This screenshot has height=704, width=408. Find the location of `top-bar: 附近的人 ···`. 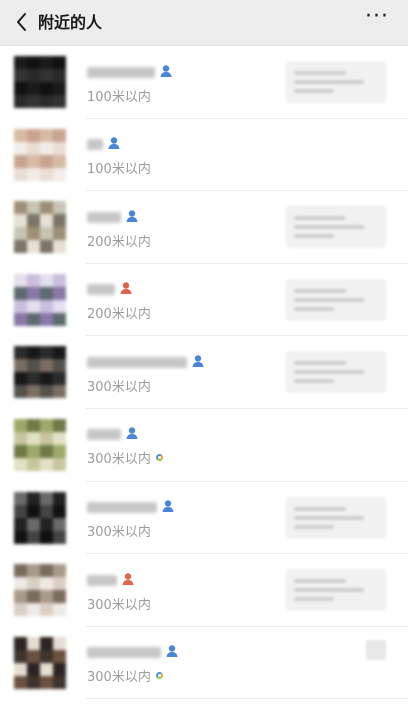

top-bar: 附近的人 ··· is located at coordinates (204, 23).